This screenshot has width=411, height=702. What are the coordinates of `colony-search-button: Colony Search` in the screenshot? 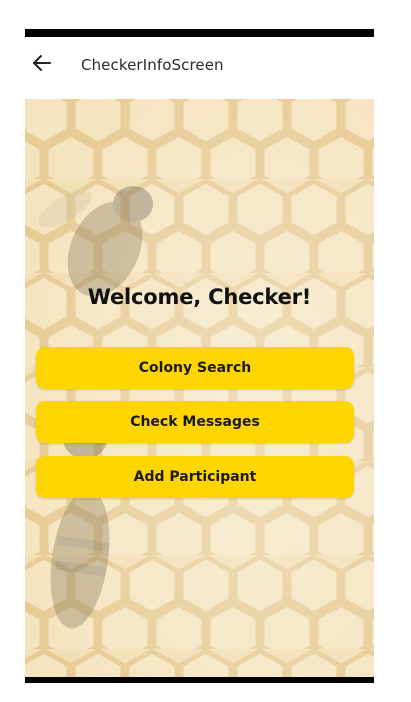 It's located at (195, 368).